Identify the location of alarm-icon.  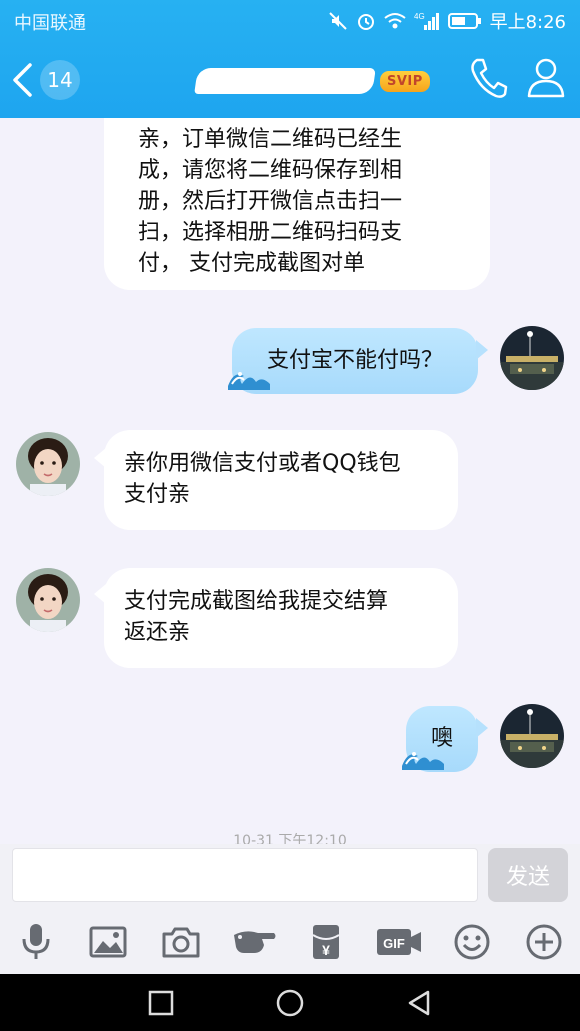
(365, 22).